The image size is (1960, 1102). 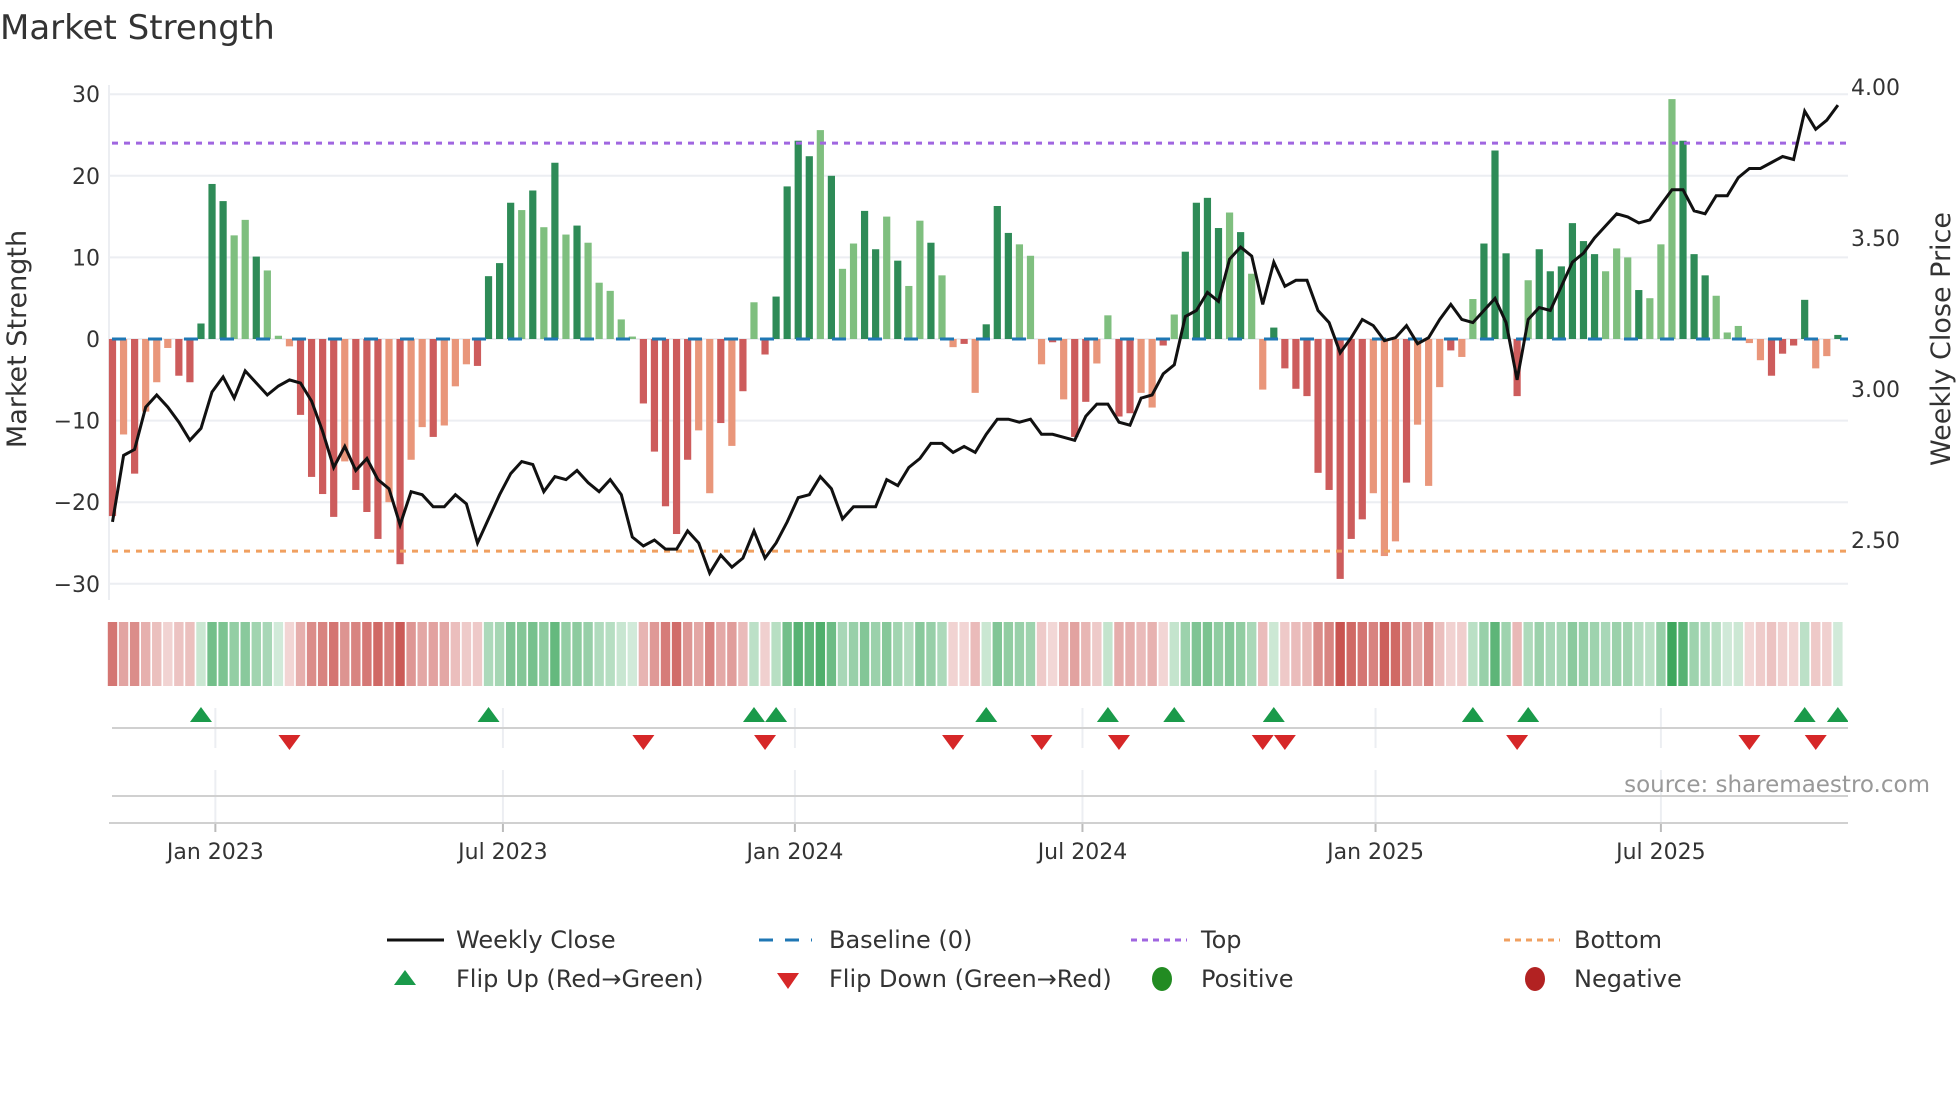 What do you see at coordinates (1162, 979) in the screenshot?
I see `legend-circle-positive-icon` at bounding box center [1162, 979].